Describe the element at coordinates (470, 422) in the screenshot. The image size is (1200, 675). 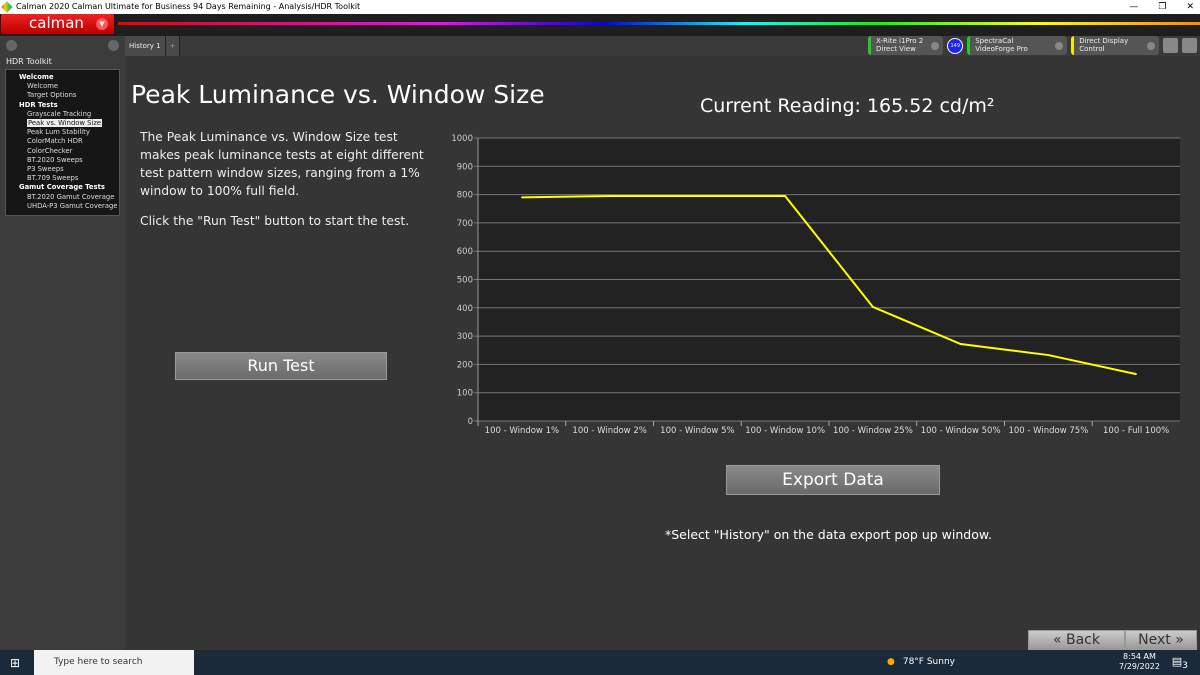
I see `y-tick-label: 0` at that location.